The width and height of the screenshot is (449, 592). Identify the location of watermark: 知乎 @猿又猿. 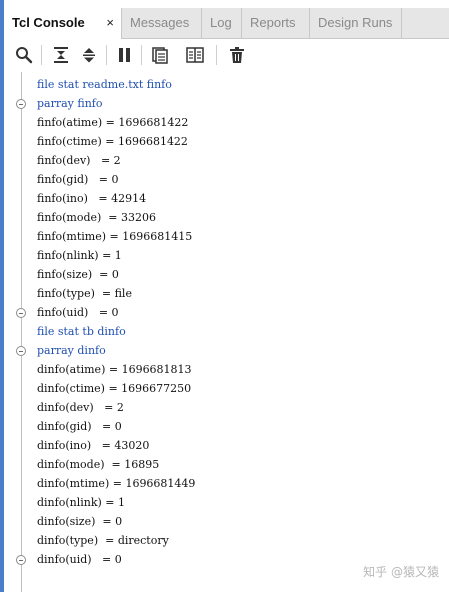
(401, 572).